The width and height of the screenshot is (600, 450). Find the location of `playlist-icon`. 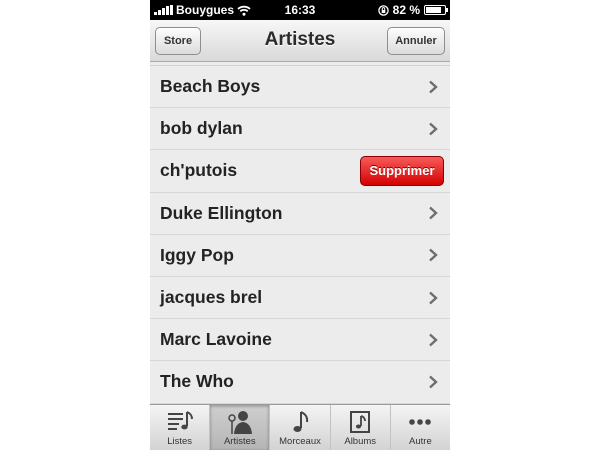

playlist-icon is located at coordinates (180, 420).